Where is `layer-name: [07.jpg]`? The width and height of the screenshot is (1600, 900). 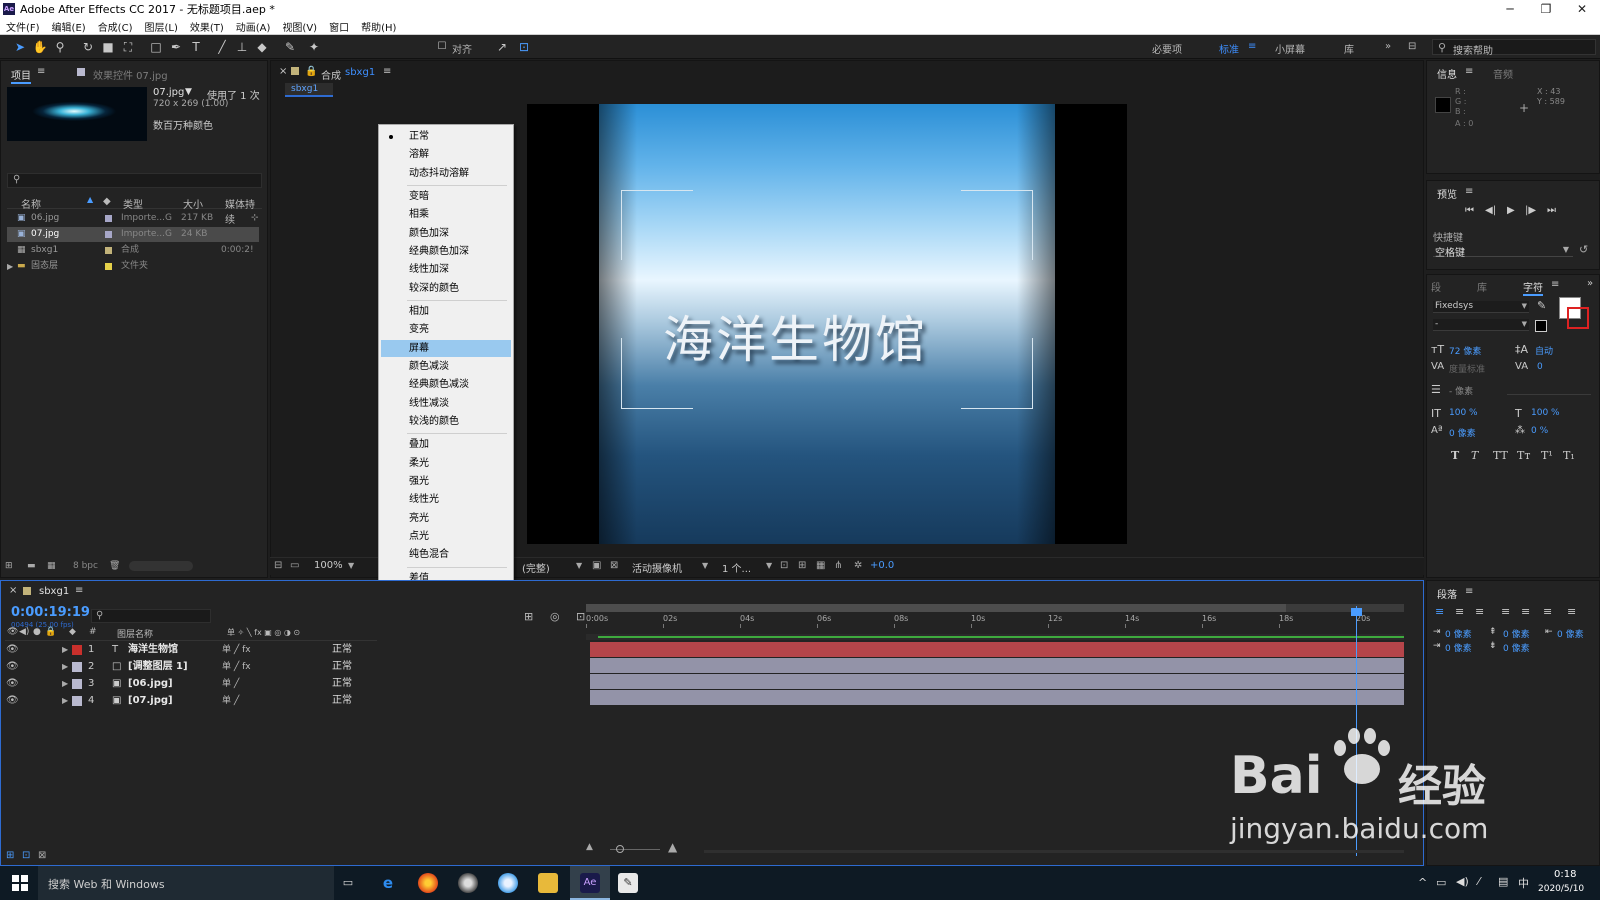
layer-name: [07.jpg] is located at coordinates (150, 701).